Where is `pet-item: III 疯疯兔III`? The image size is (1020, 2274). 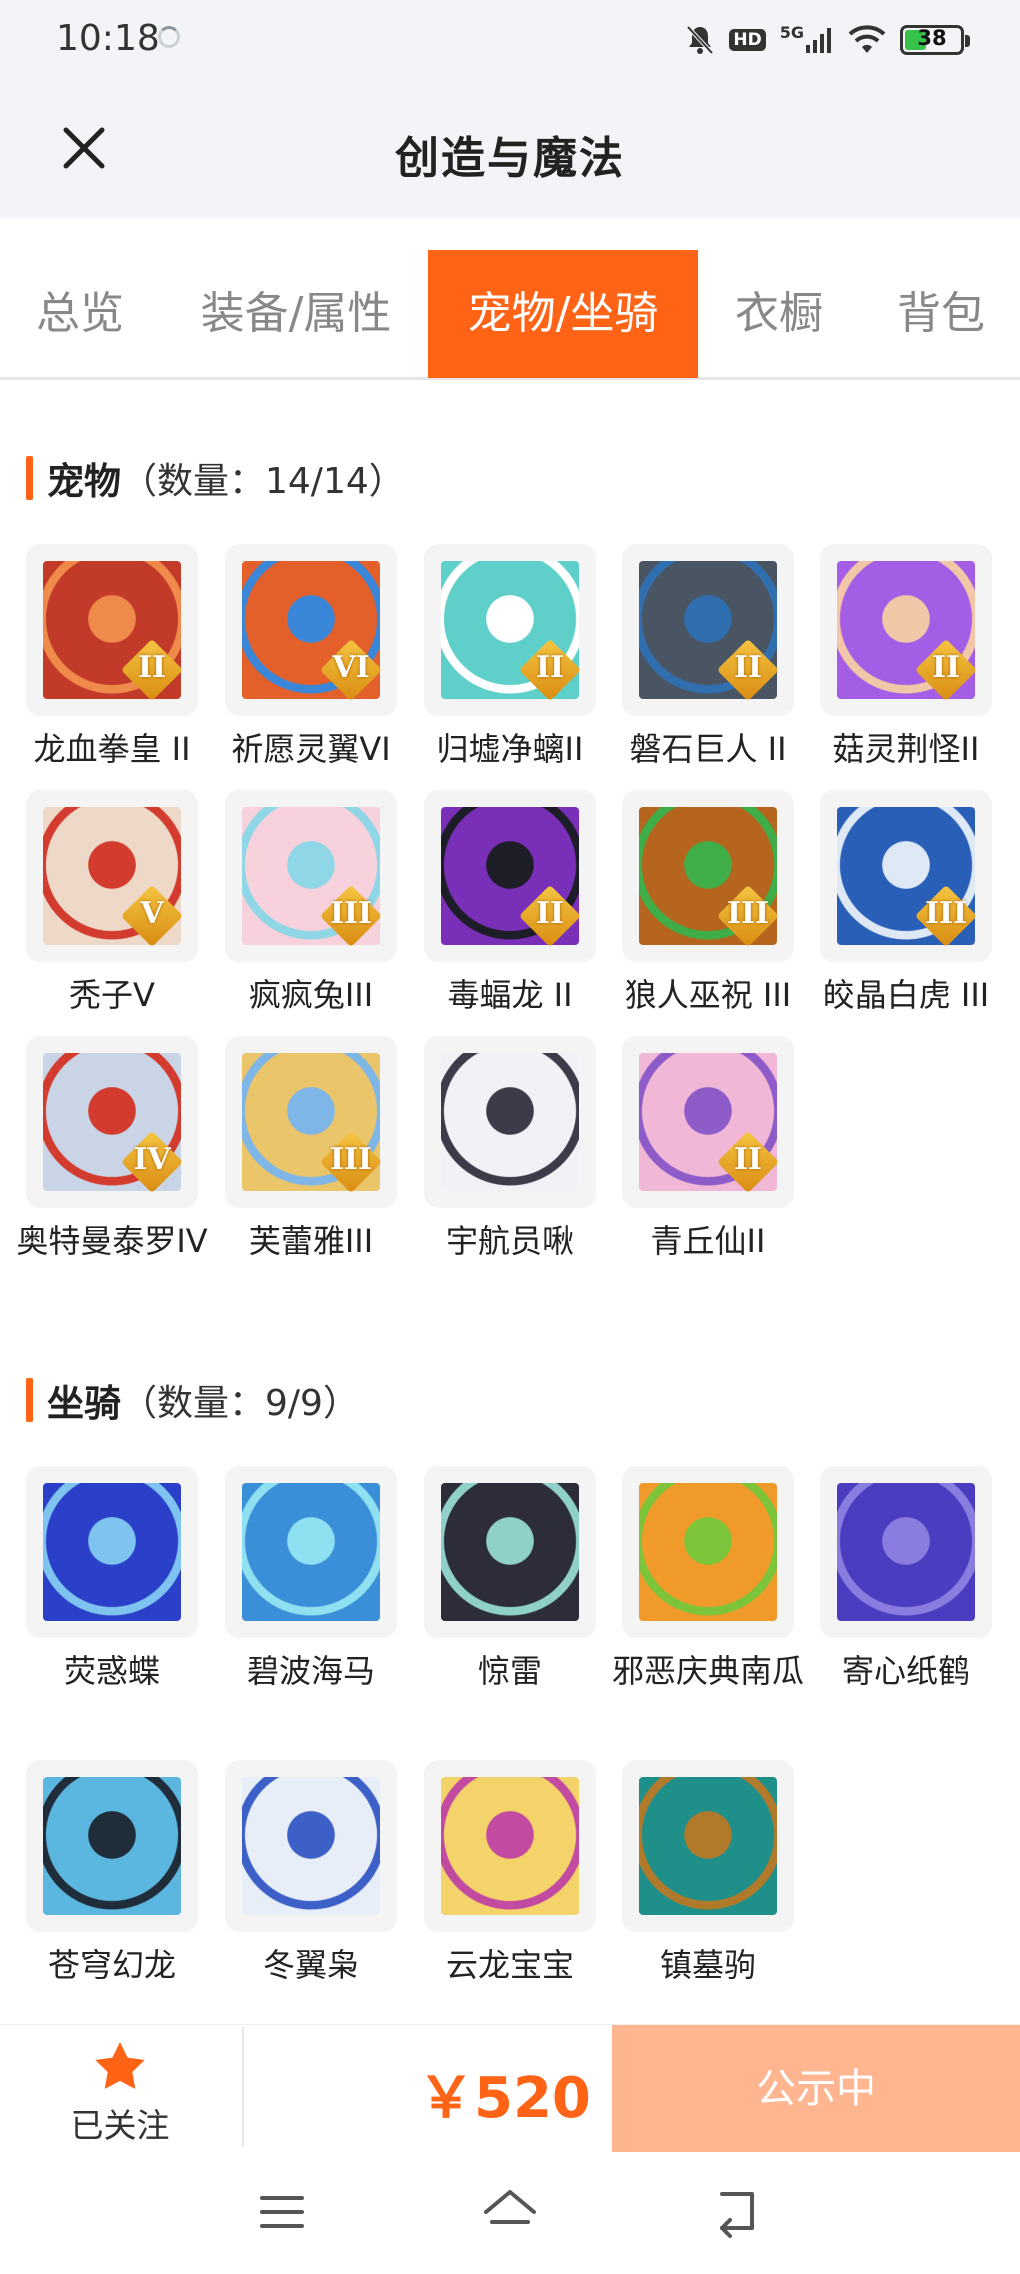 pet-item: III 疯疯兔III is located at coordinates (311, 904).